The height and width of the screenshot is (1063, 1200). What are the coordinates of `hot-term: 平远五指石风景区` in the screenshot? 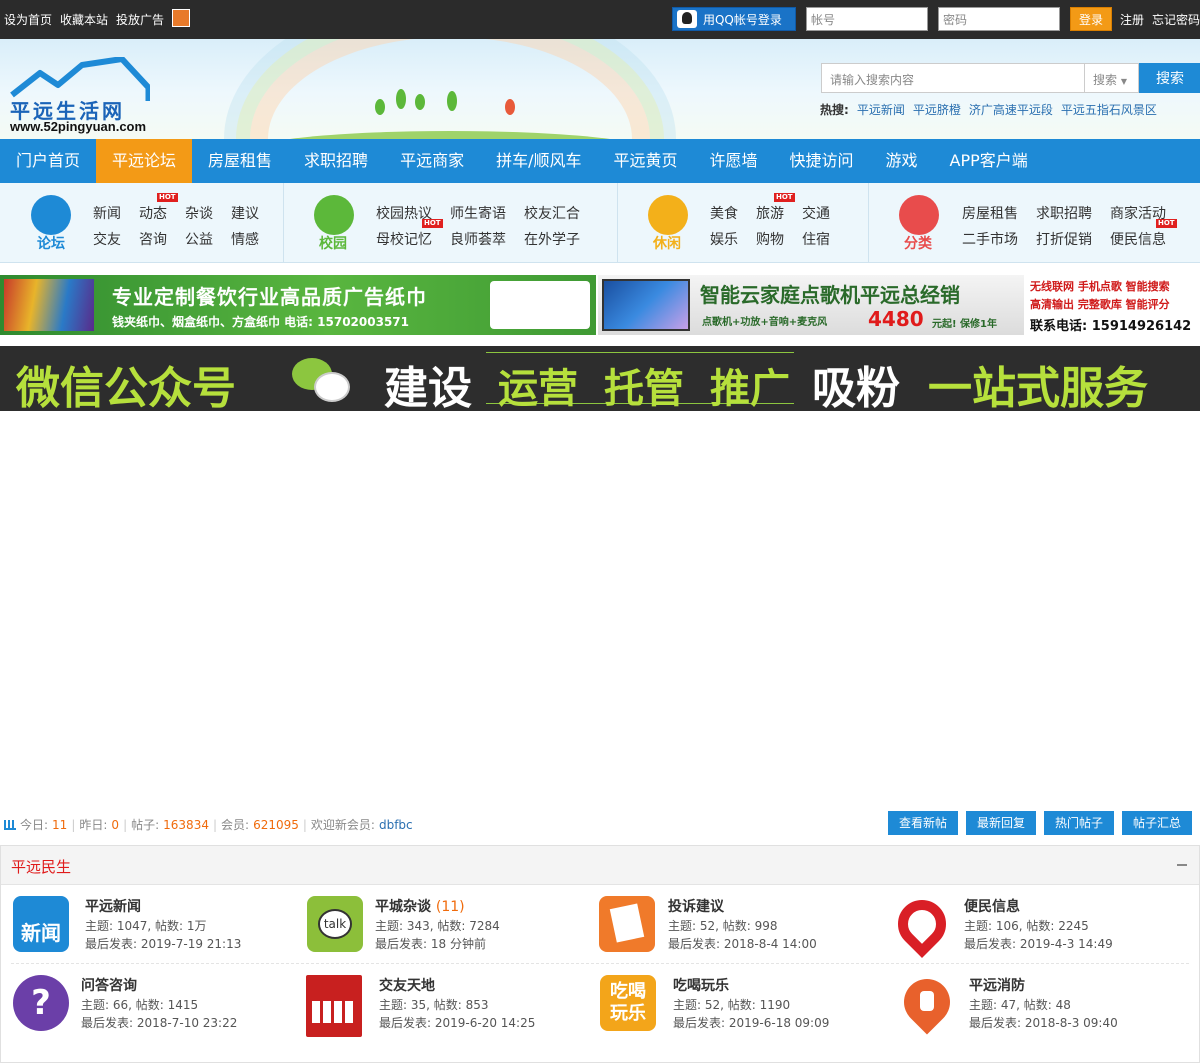 It's located at (1109, 109).